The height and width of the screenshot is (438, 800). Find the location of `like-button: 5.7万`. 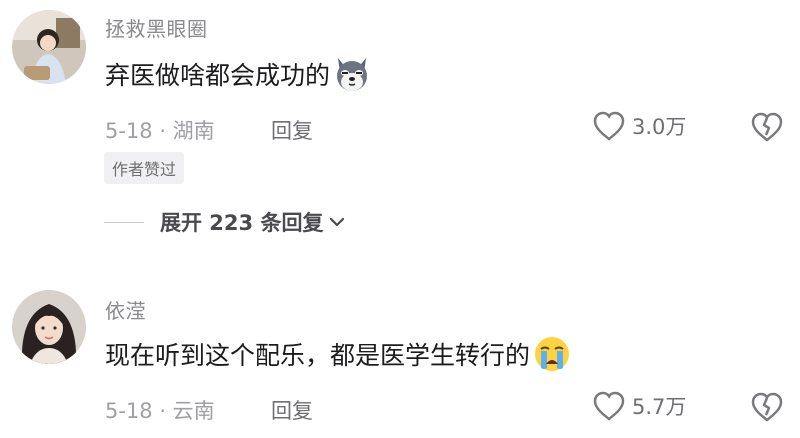

like-button: 5.7万 is located at coordinates (639, 406).